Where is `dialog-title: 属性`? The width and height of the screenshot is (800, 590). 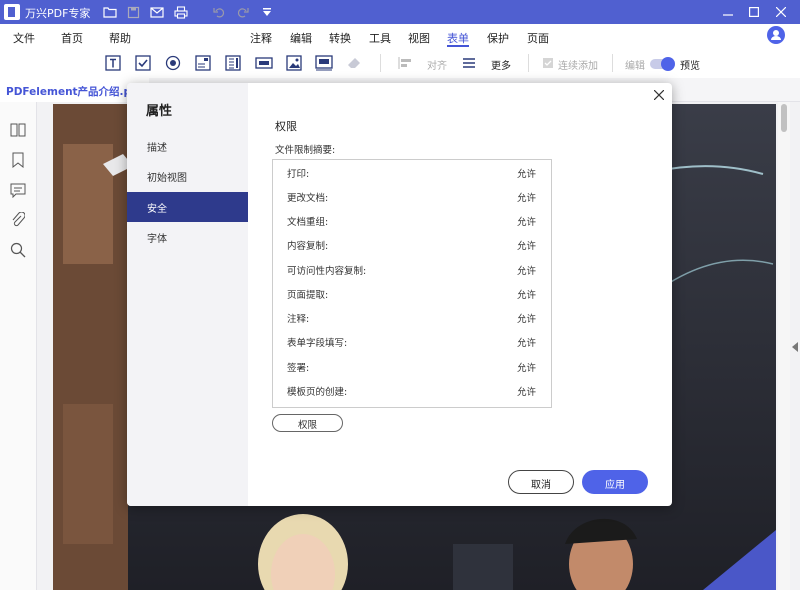
dialog-title: 属性 is located at coordinates (159, 111).